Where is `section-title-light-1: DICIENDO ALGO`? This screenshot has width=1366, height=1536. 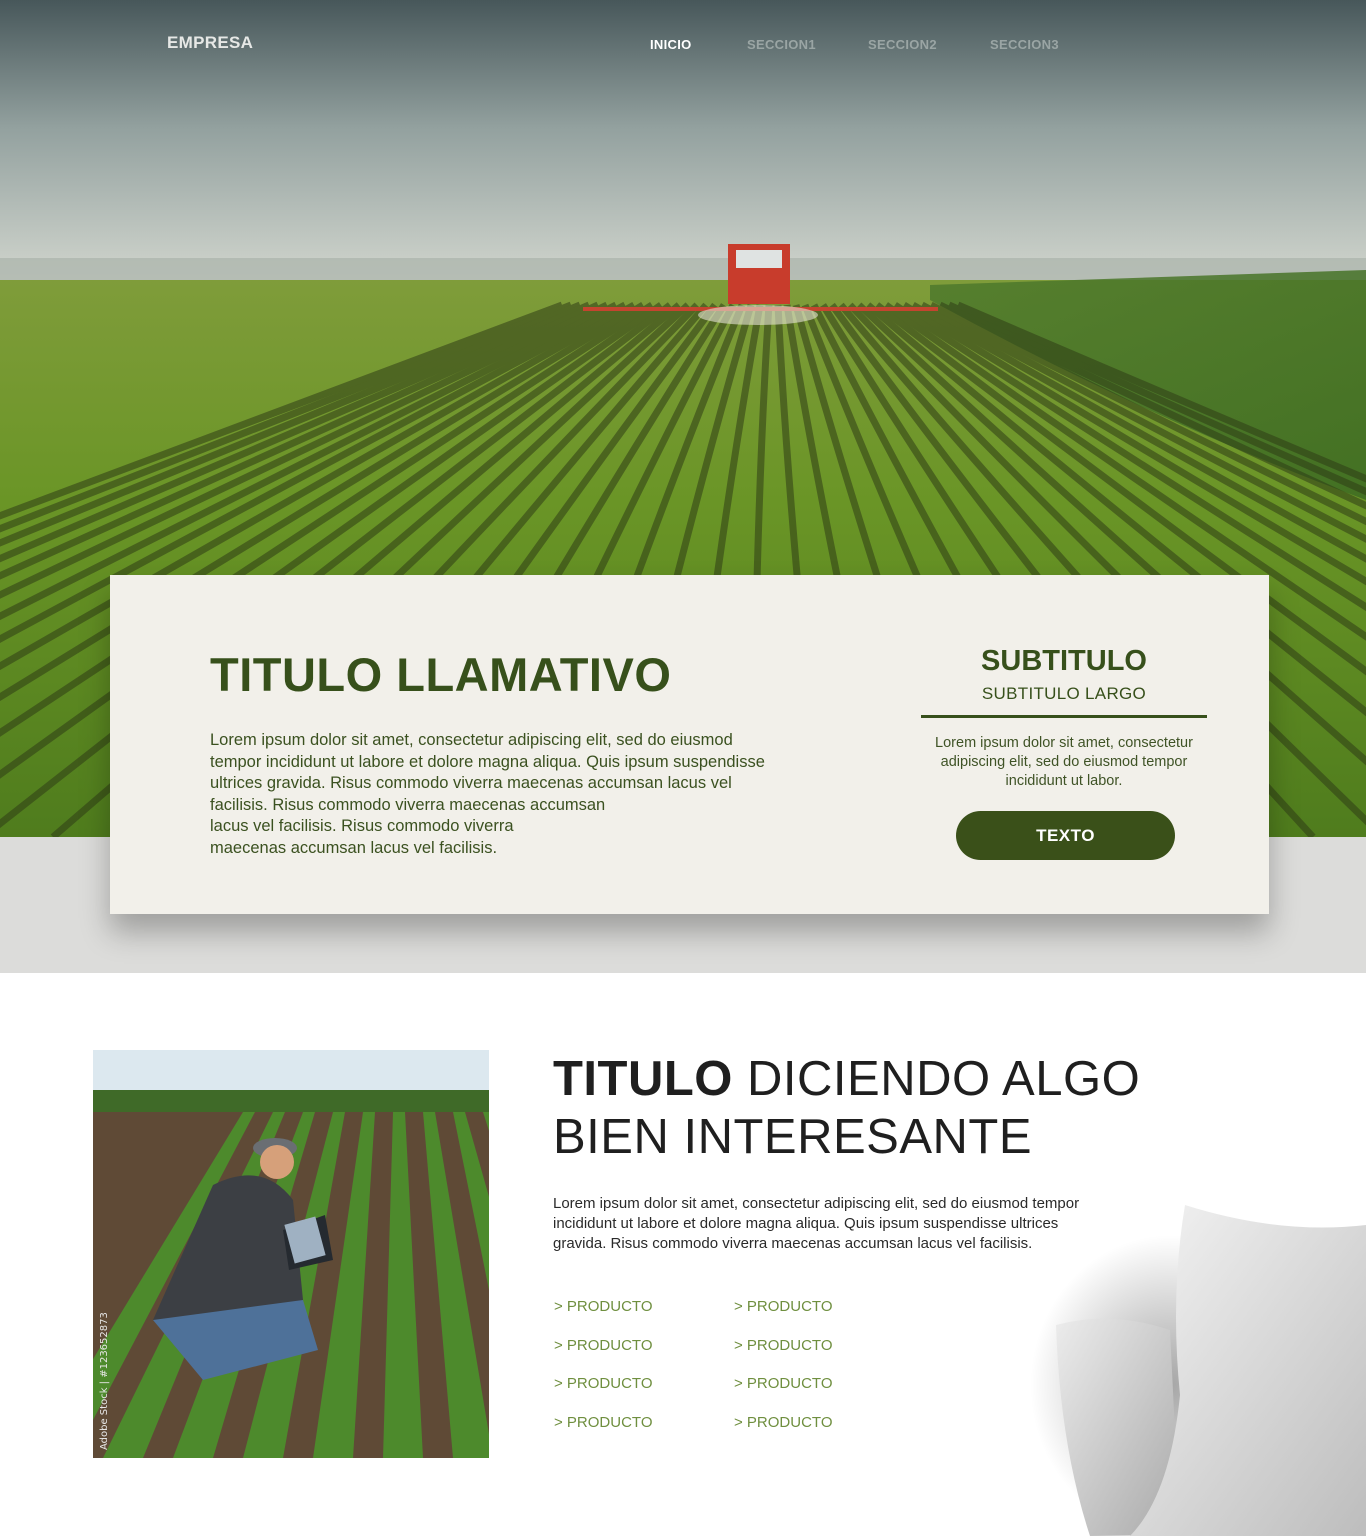
section-title-light-1: DICIENDO ALGO is located at coordinates (944, 1079).